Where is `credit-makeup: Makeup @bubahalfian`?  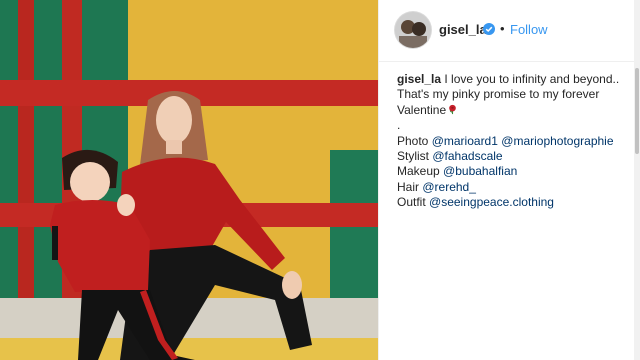
credit-makeup: Makeup @bubahalfian is located at coordinates (509, 171).